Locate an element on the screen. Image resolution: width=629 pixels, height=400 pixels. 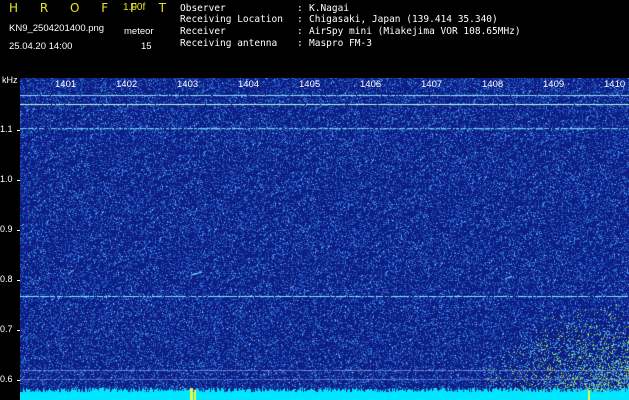
x-tick-label: 1408 is located at coordinates (493, 84).